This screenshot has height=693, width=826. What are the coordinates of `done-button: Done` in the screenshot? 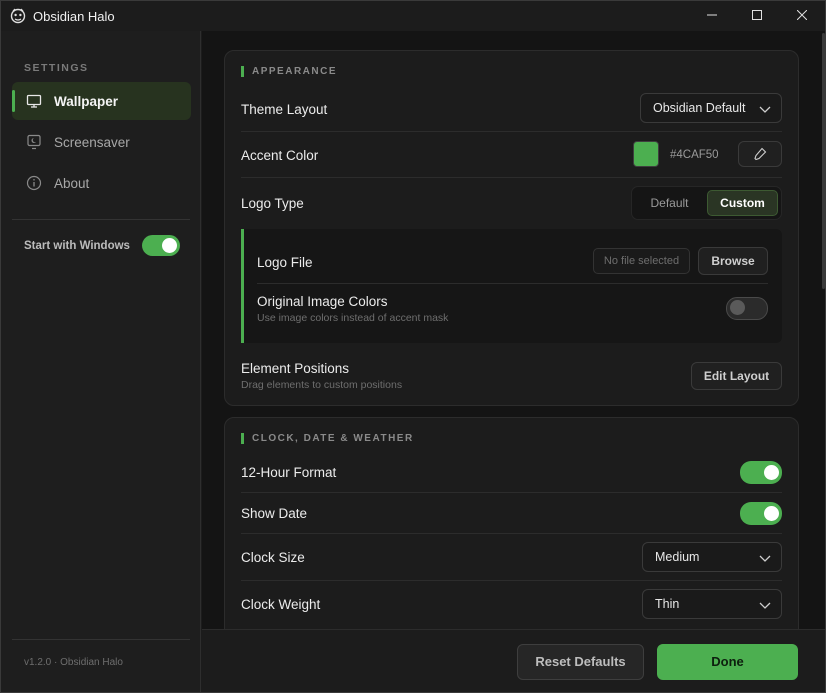 It's located at (727, 662).